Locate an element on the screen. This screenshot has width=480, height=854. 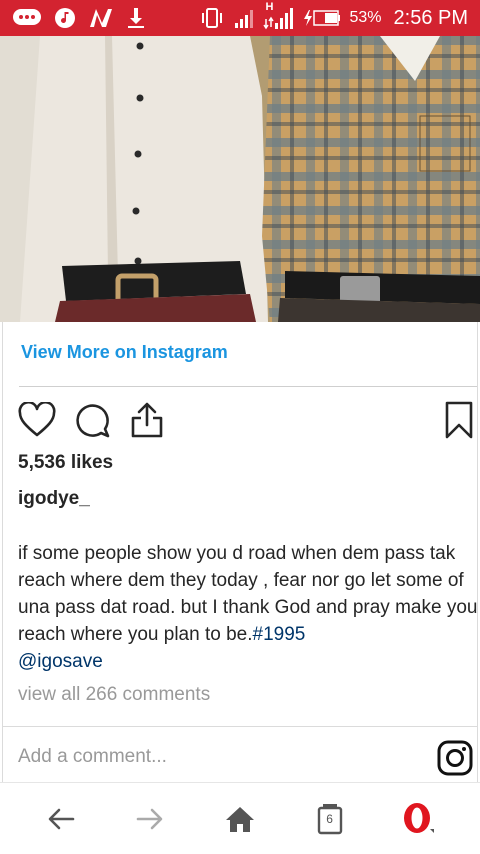
messages-icon is located at coordinates (27, 18).